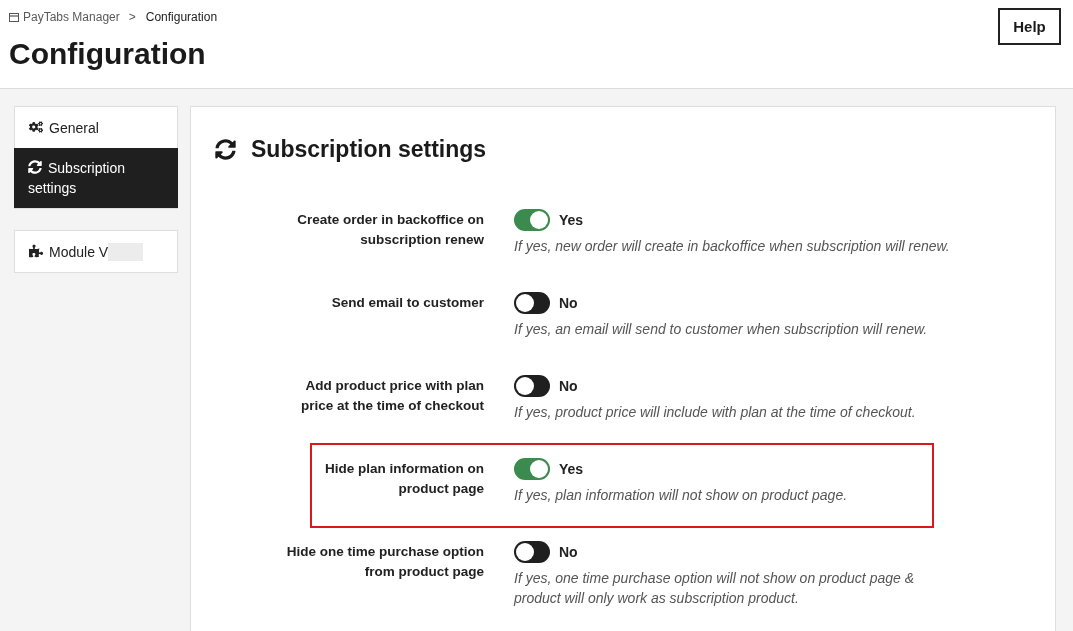 This screenshot has width=1073, height=631. What do you see at coordinates (36, 250) in the screenshot?
I see `puzzle-piece-icon` at bounding box center [36, 250].